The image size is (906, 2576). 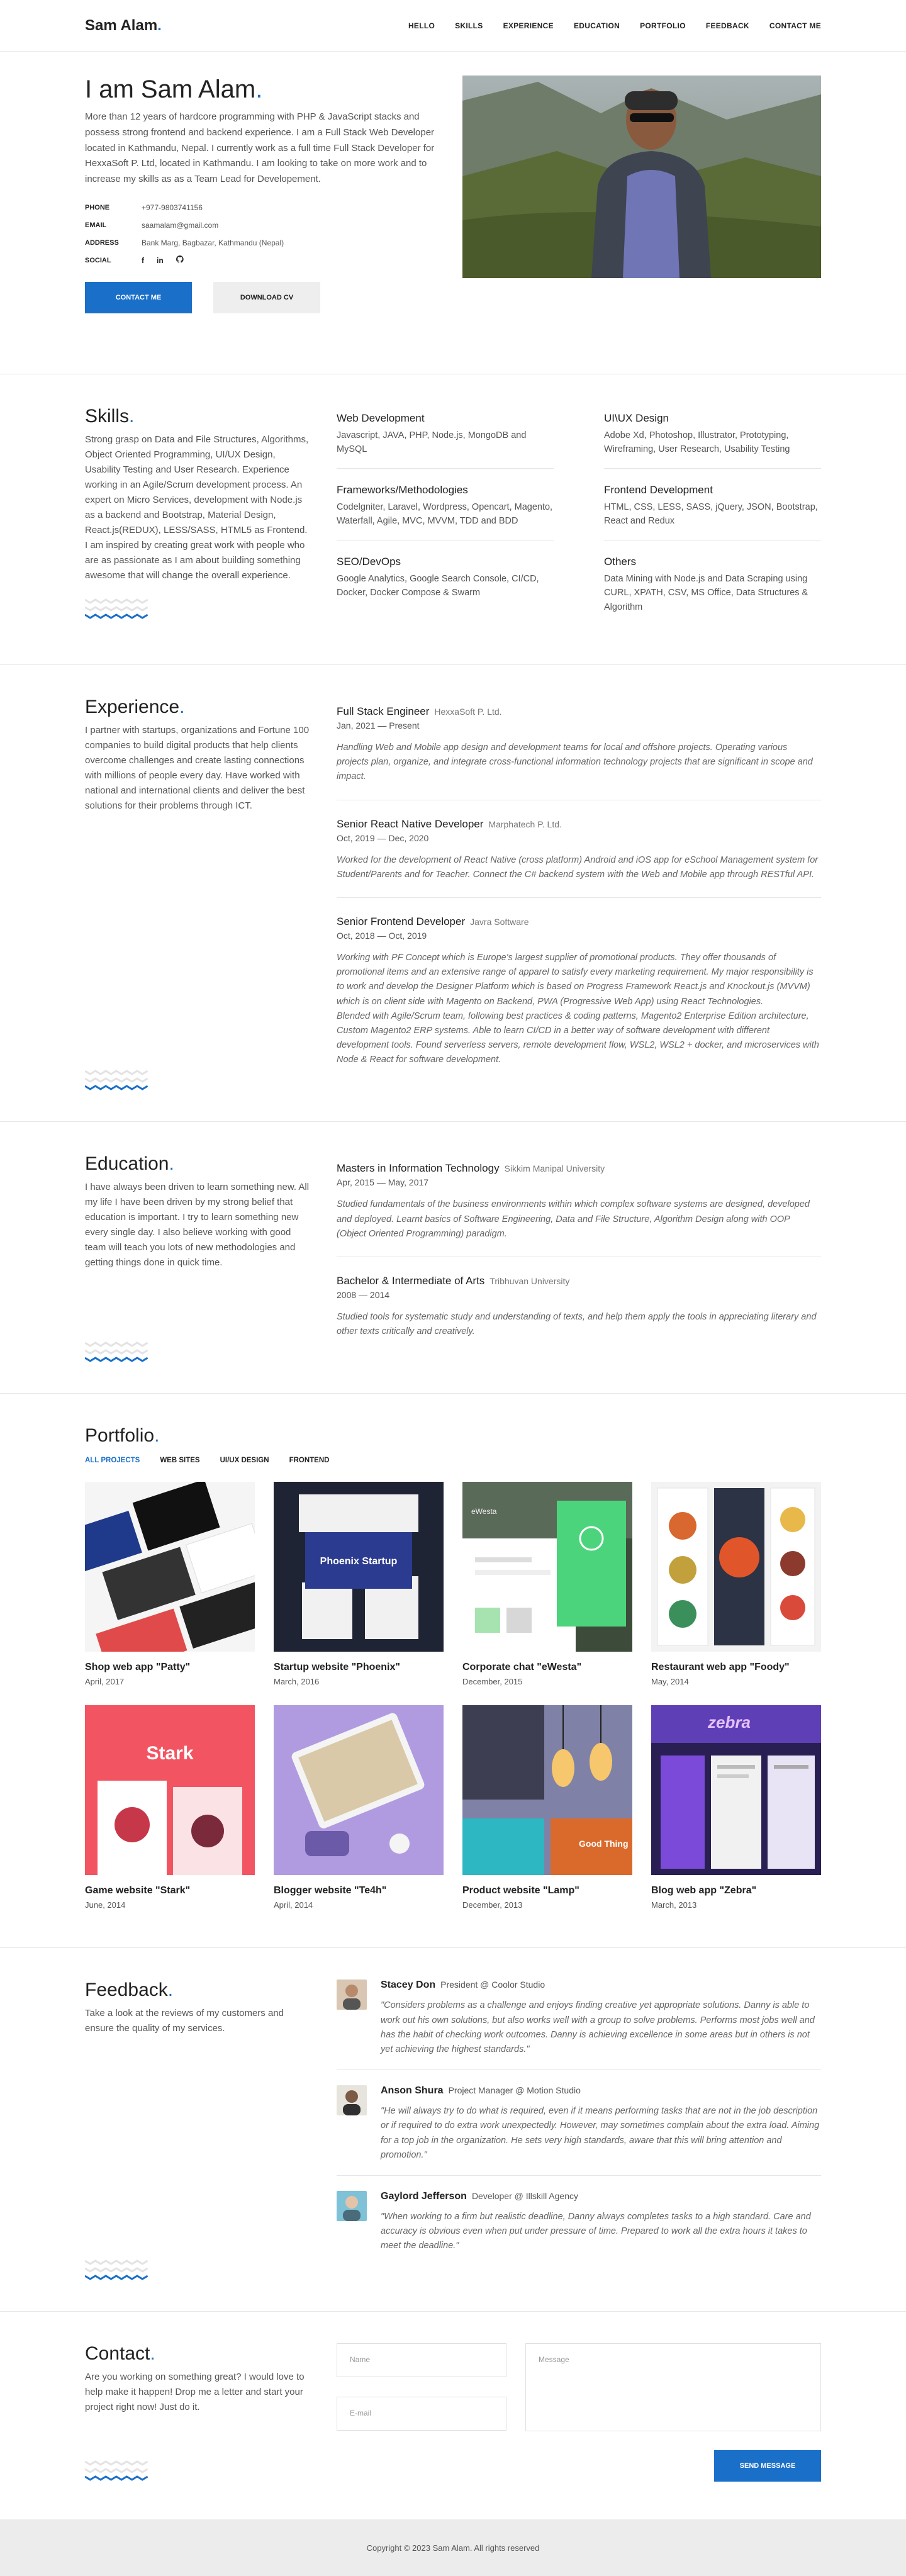 What do you see at coordinates (105, 1682) in the screenshot?
I see `portfolio-date: April, 2017` at bounding box center [105, 1682].